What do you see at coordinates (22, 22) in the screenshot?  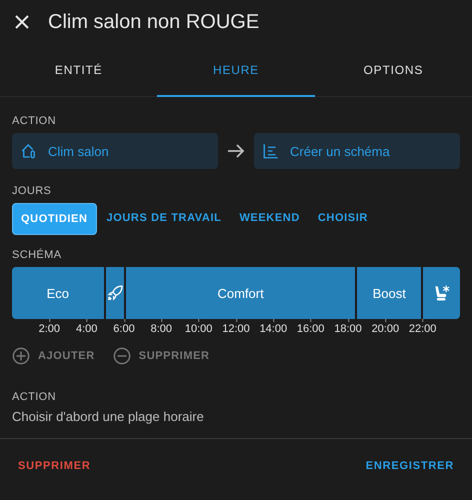 I see `close-icon` at bounding box center [22, 22].